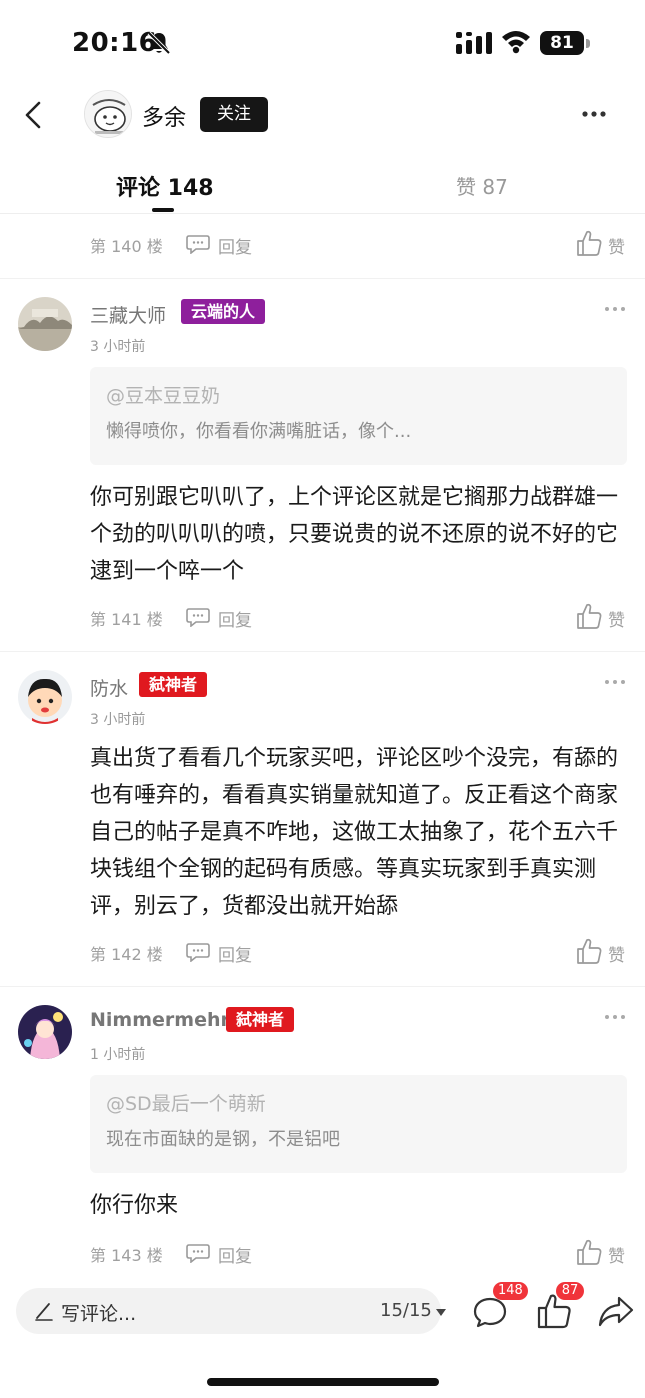 Image resolution: width=645 pixels, height=1398 pixels. I want to click on bottom-action-bar: 写评论... 15/15 148 87, so click(322, 1334).